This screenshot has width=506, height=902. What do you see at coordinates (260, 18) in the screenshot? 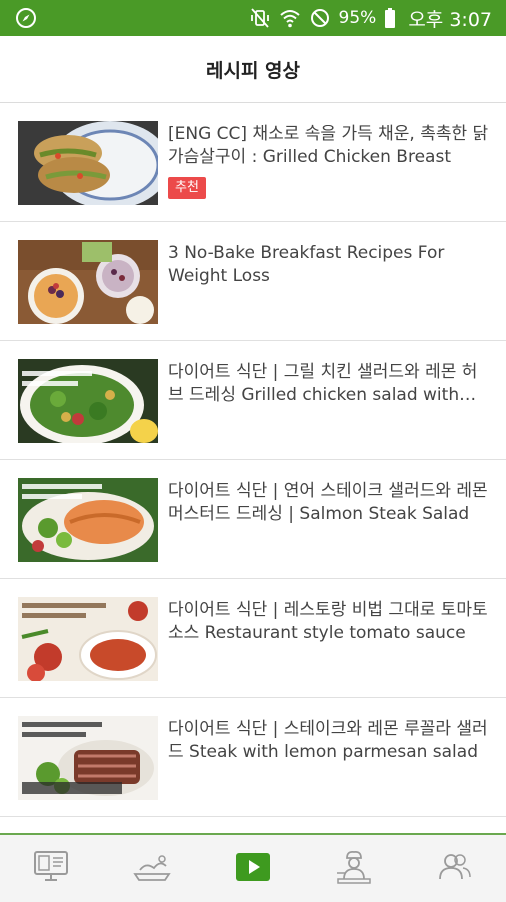
I see `vibrate-mute-icon` at bounding box center [260, 18].